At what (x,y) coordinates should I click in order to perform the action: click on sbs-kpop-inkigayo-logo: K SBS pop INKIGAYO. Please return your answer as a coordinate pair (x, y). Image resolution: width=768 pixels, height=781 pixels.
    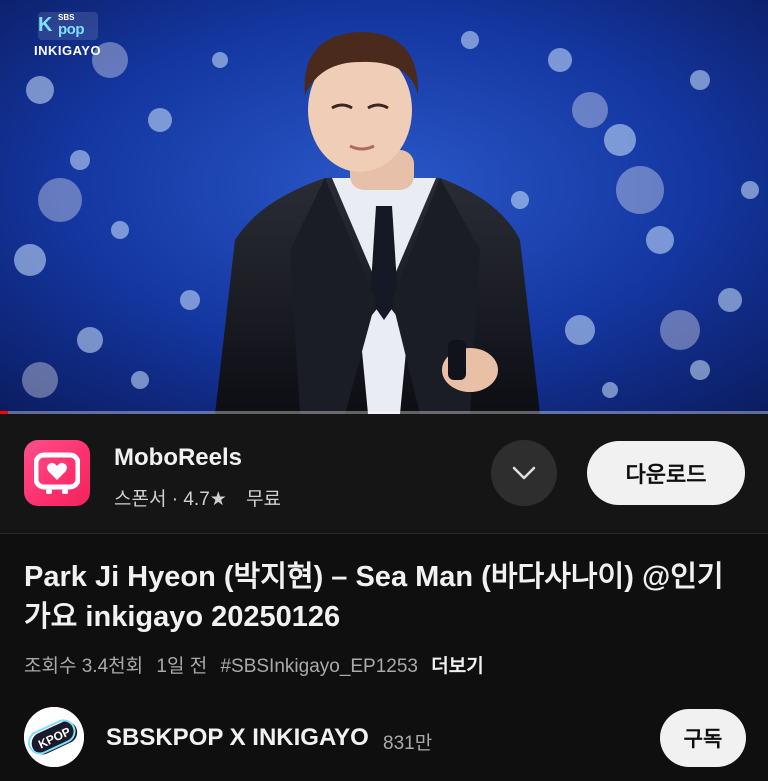
    Looking at the image, I should click on (69, 36).